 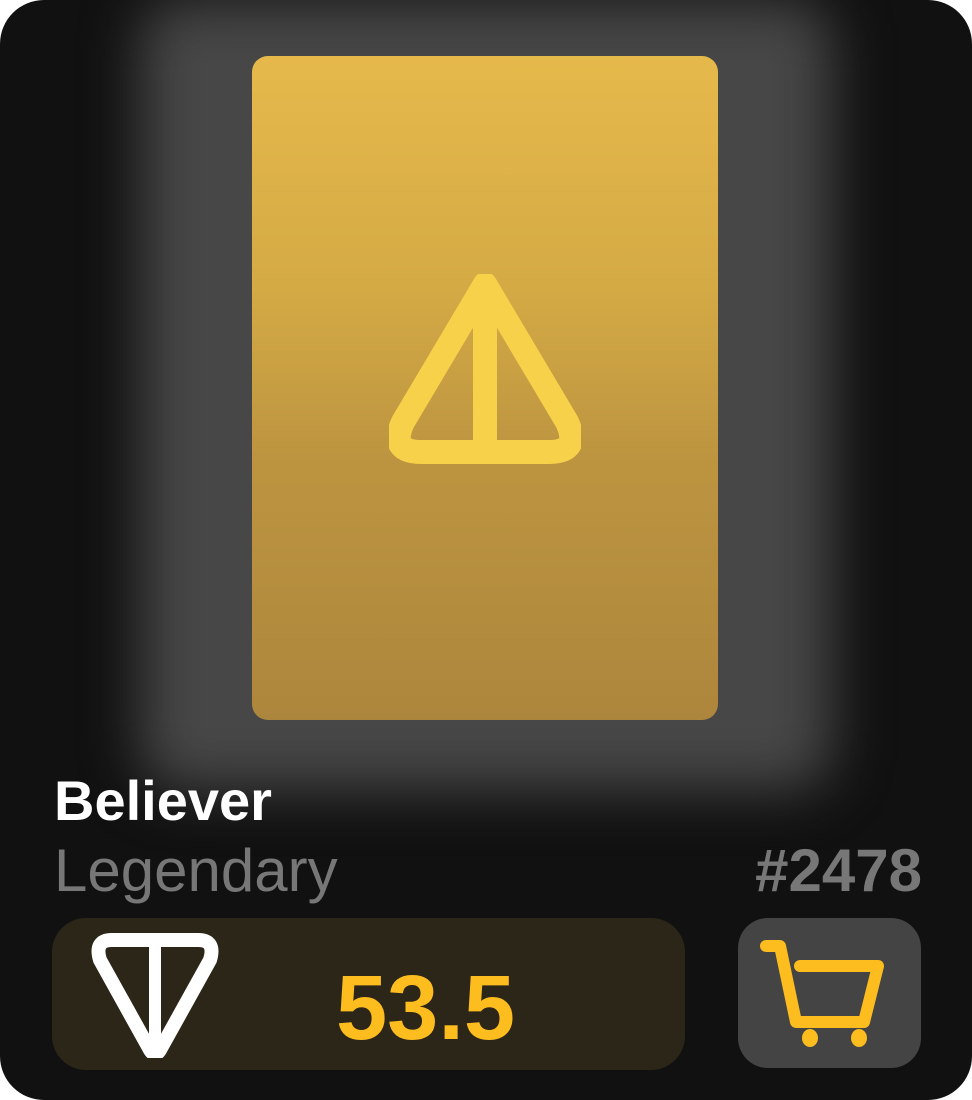 I want to click on price-box: 53.5, so click(x=368, y=994).